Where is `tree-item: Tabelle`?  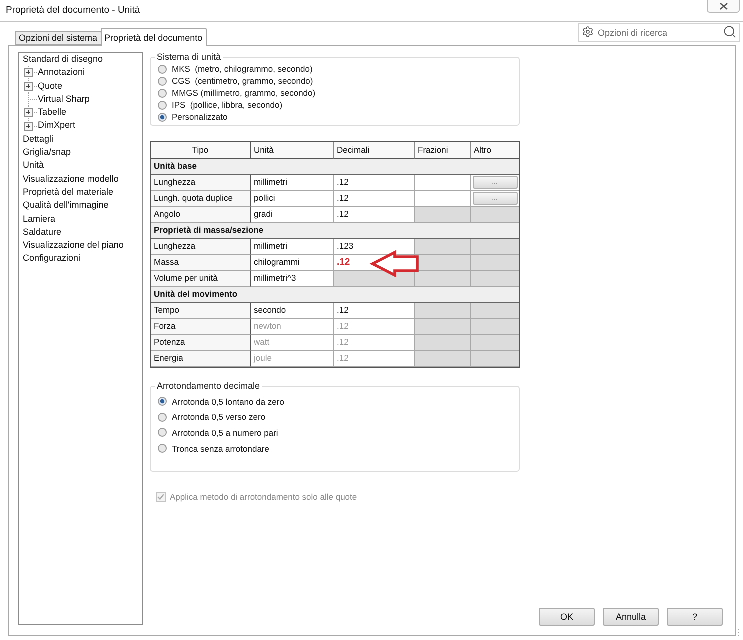 tree-item: Tabelle is located at coordinates (52, 113).